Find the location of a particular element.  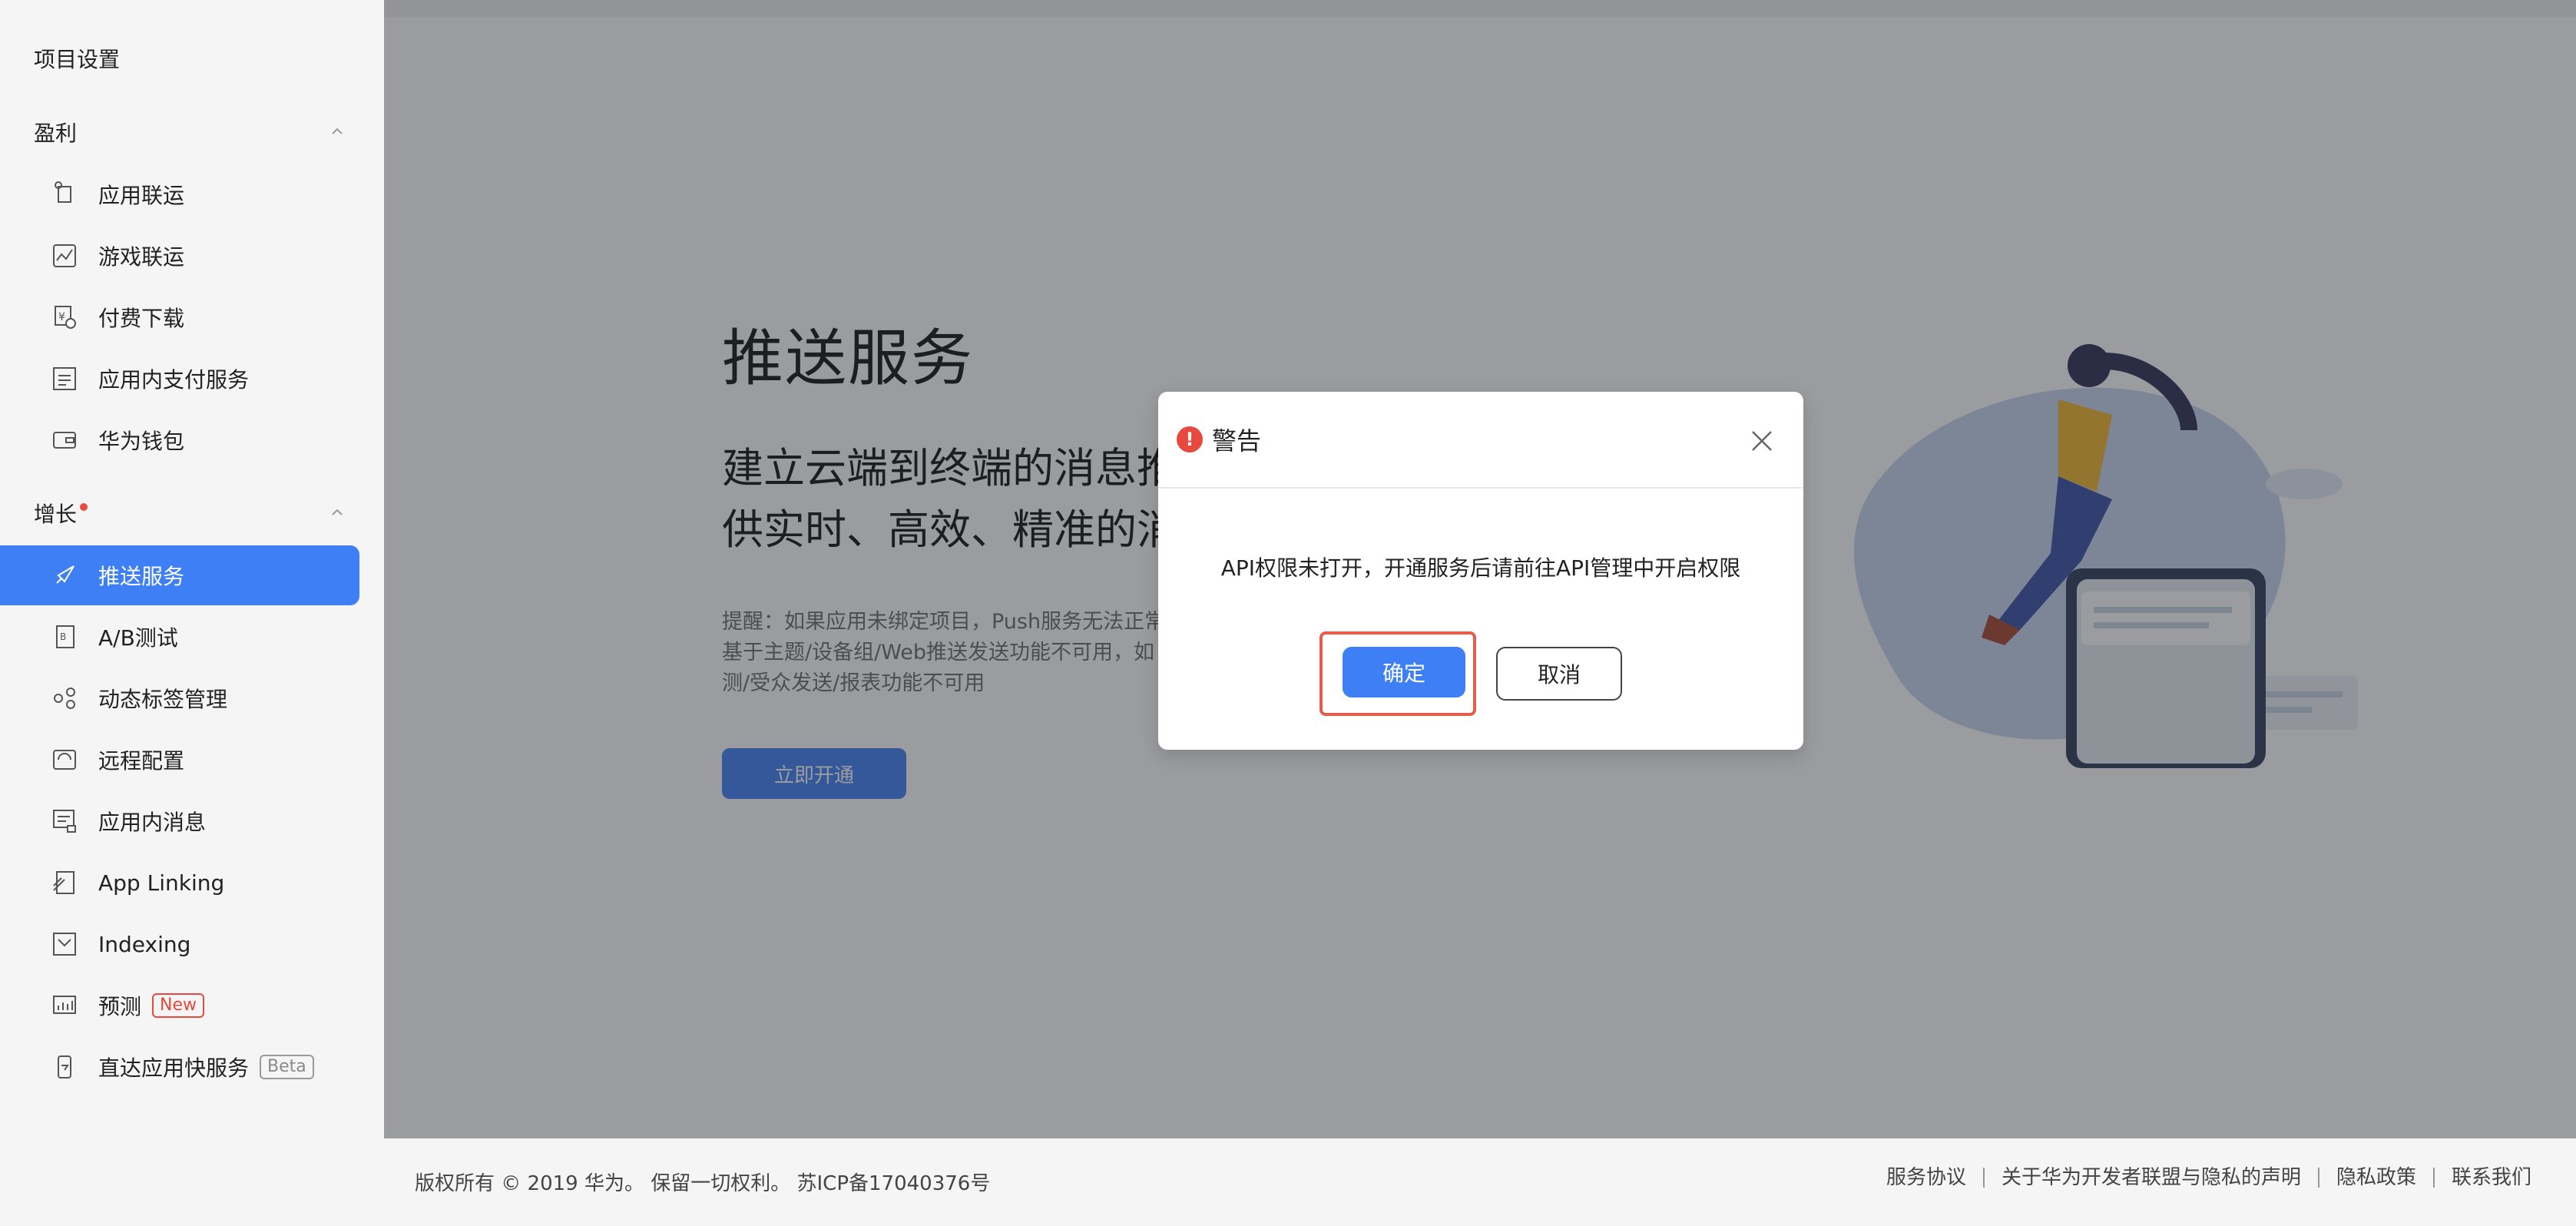

sidebar-item-label: 直达应用快服务 is located at coordinates (174, 1068).